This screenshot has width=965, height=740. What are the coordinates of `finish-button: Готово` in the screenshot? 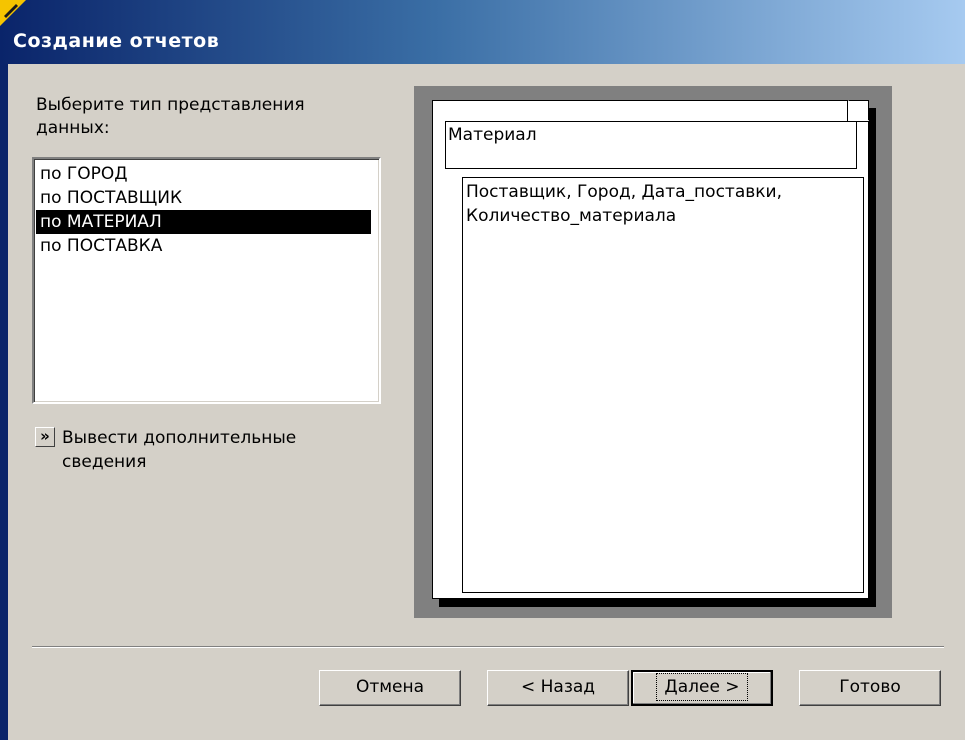 It's located at (870, 688).